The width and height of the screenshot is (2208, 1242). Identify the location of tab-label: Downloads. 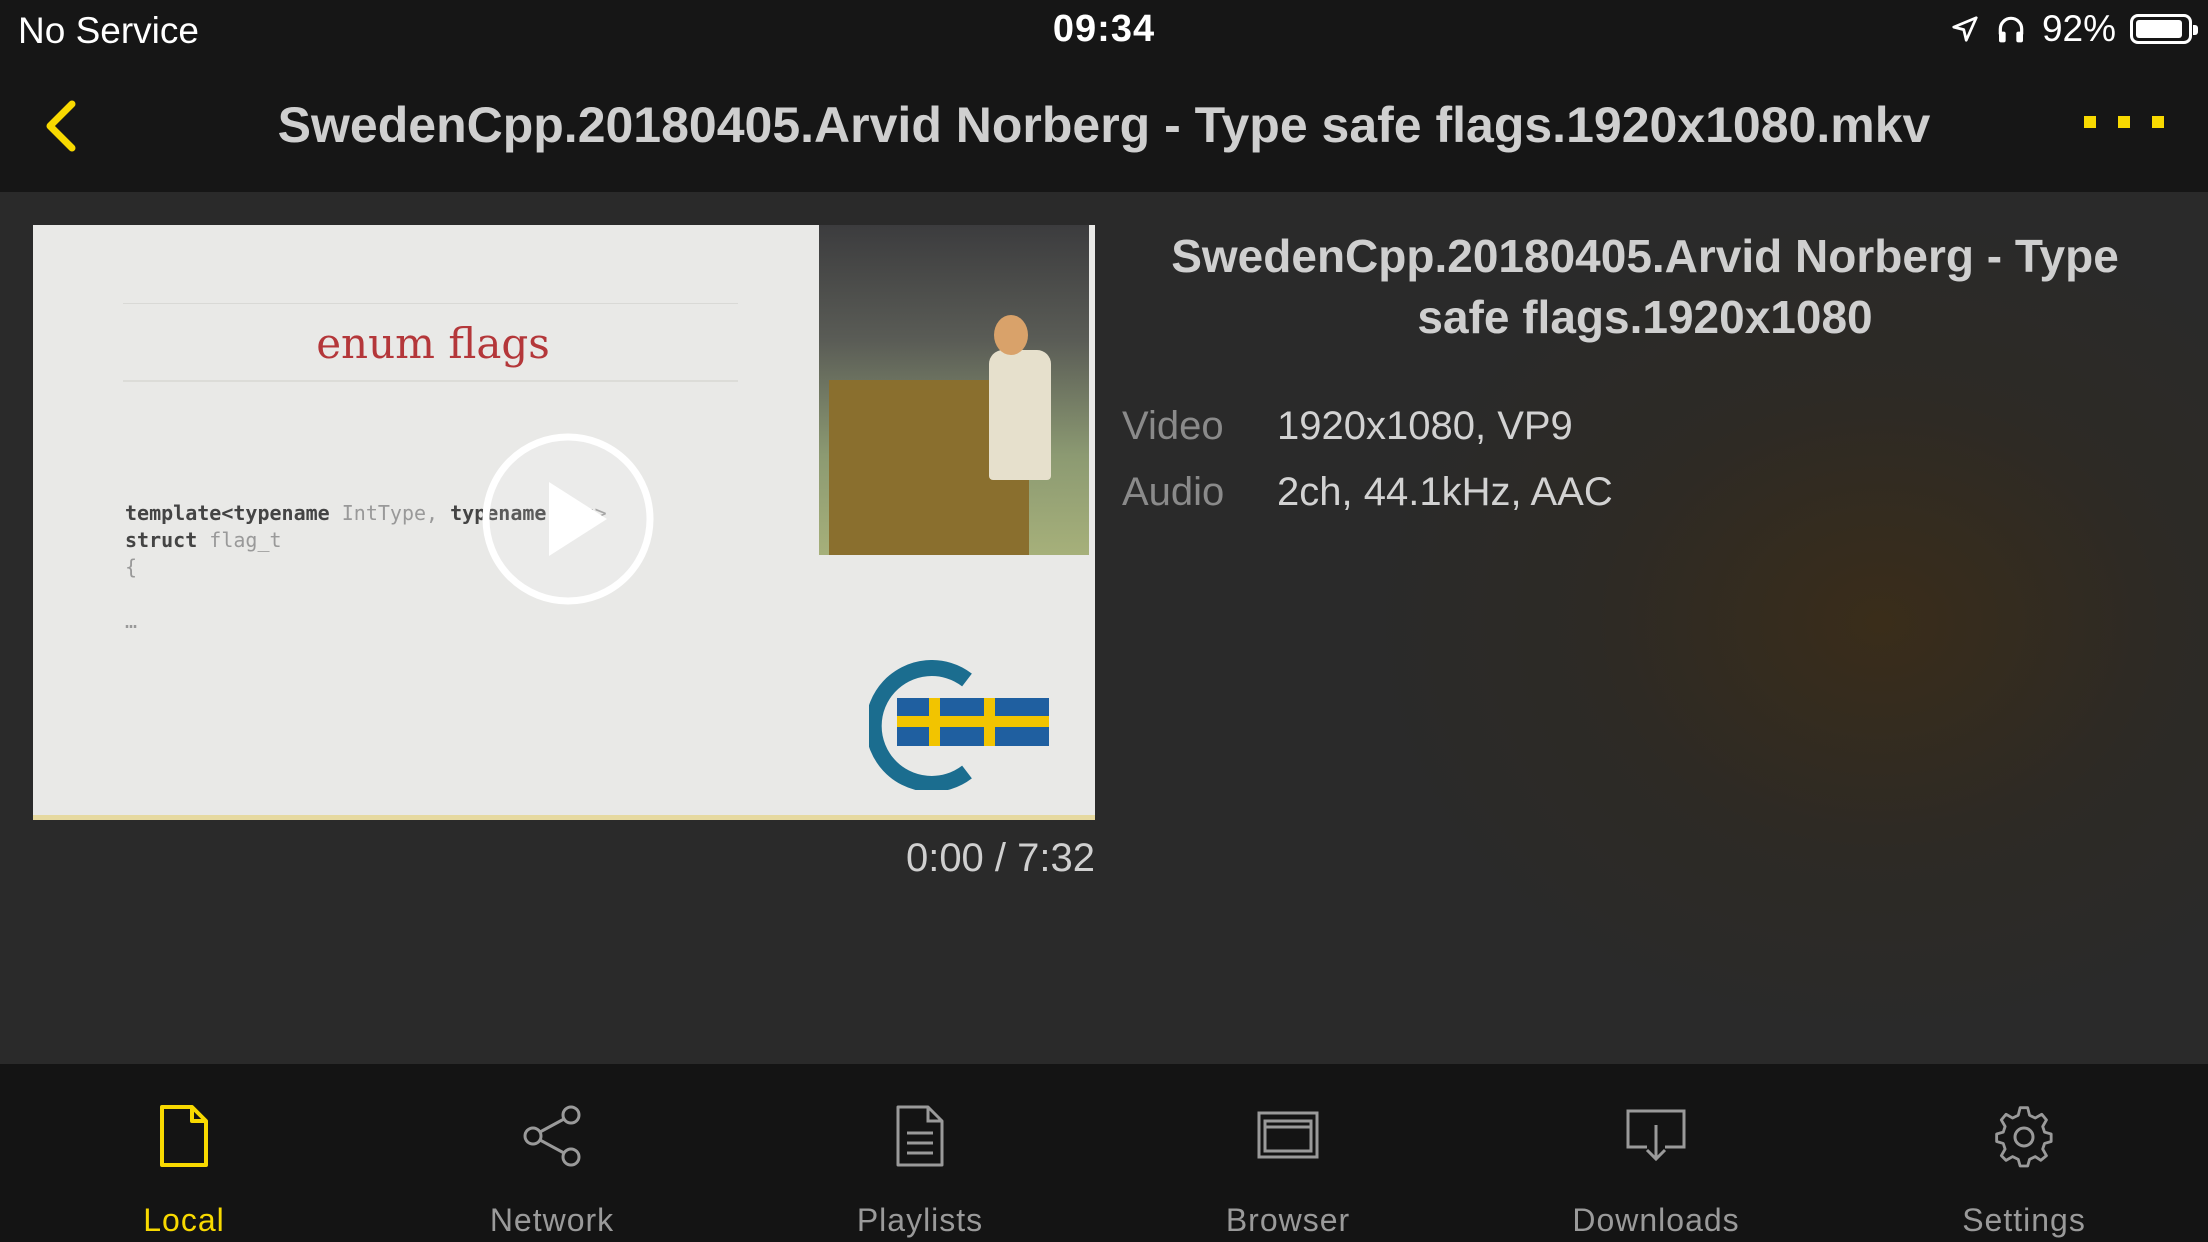
(1656, 1220).